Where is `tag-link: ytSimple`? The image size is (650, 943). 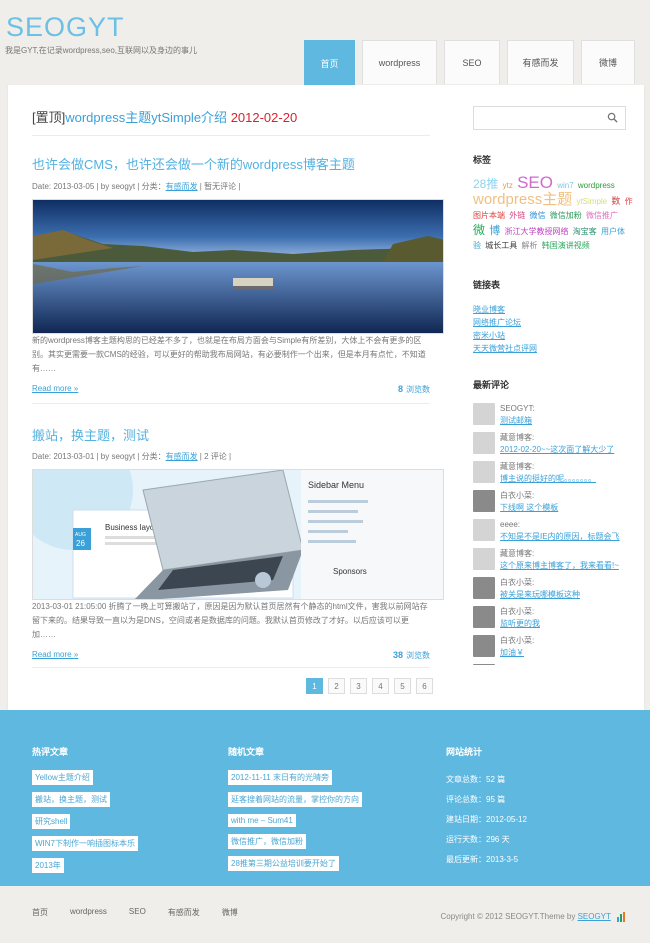 tag-link: ytSimple is located at coordinates (591, 201).